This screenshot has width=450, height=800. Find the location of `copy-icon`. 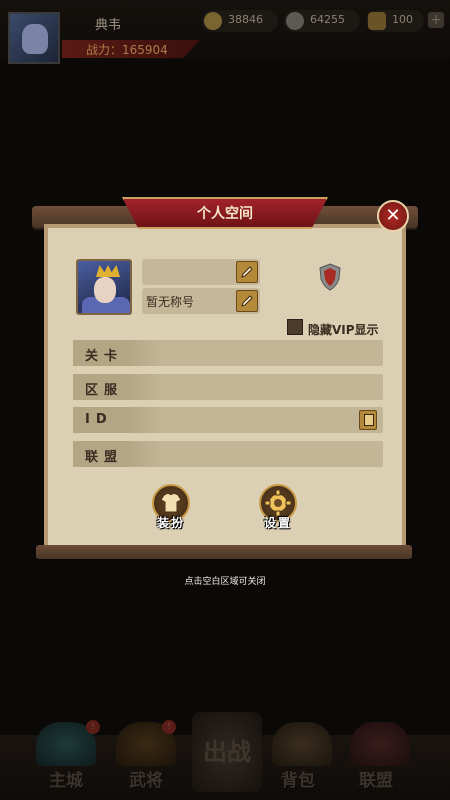

copy-icon is located at coordinates (369, 420).